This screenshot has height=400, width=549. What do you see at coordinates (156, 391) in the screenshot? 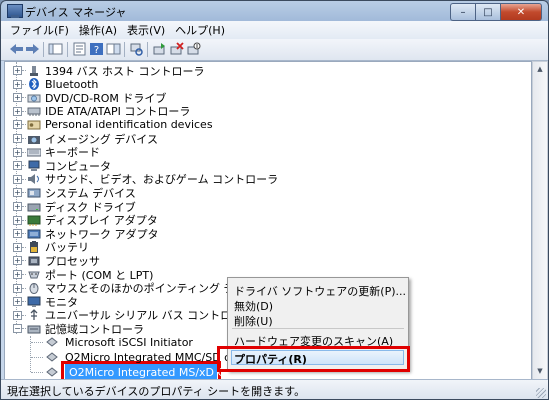
I see `status-text: 現在選択しているデバイスのプロパティ シートを開きます。` at bounding box center [156, 391].